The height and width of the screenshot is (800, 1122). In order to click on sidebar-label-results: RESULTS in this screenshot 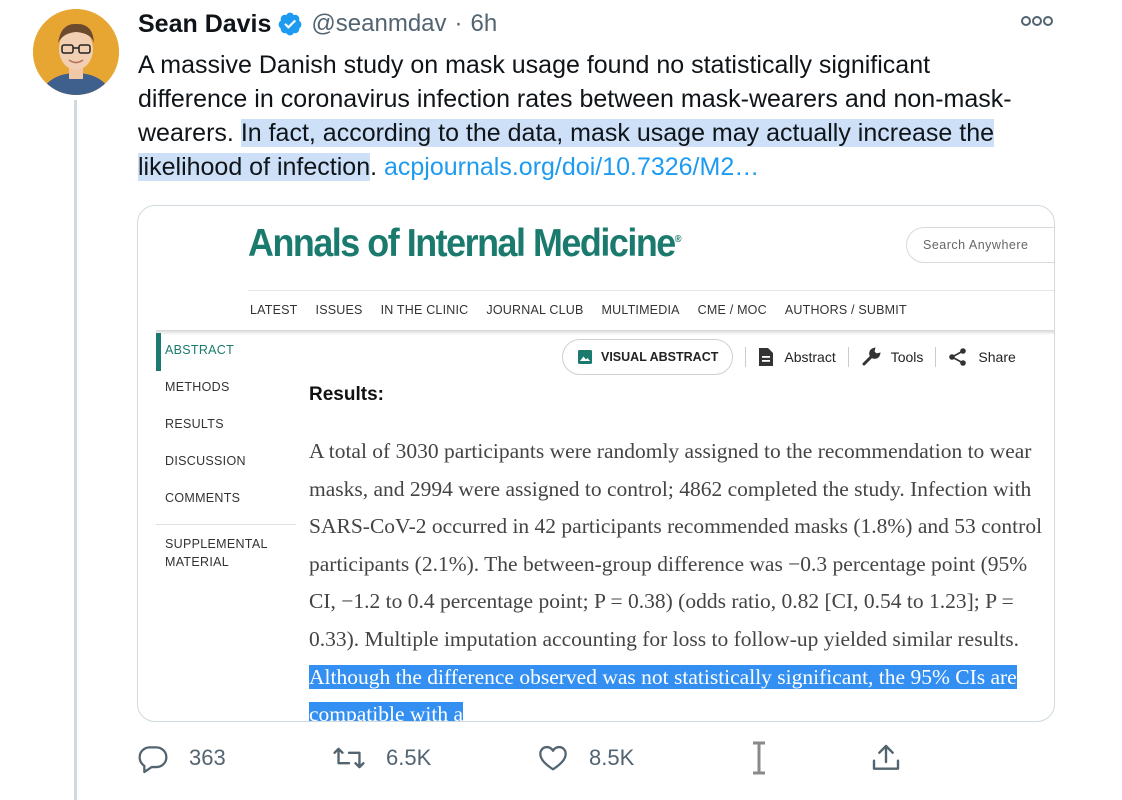, I will do `click(194, 424)`.